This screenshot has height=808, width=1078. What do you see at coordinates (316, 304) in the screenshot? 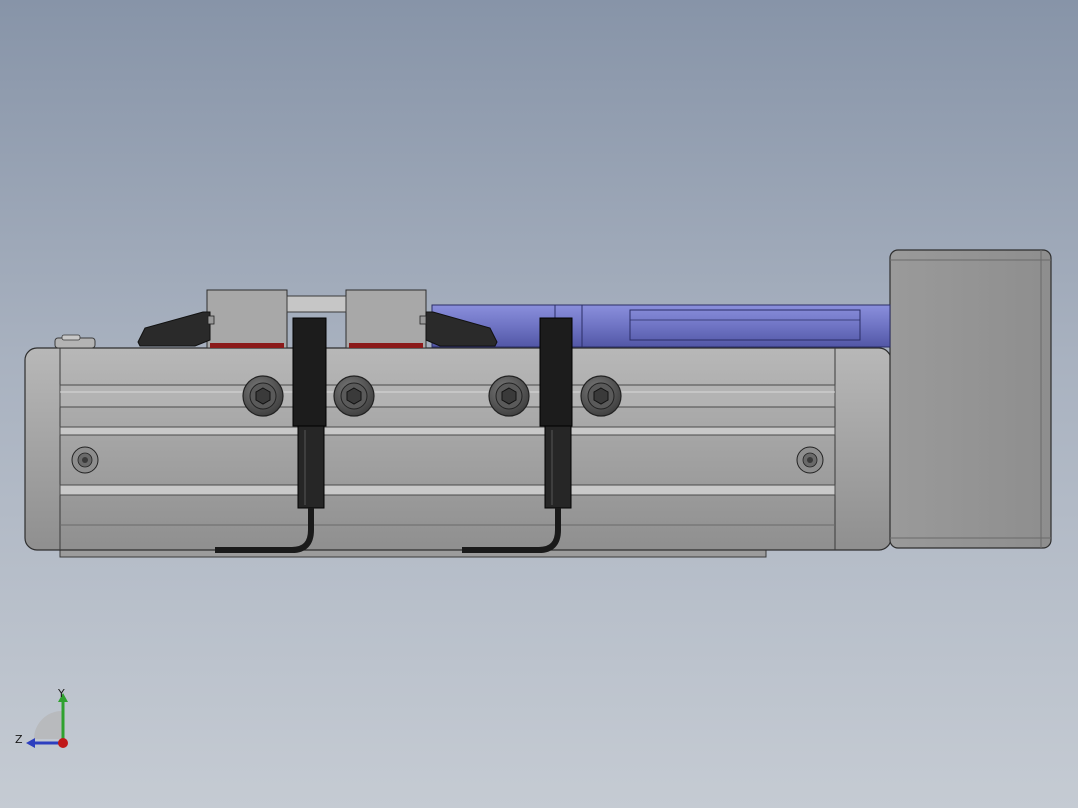
I see `jaw-rail` at bounding box center [316, 304].